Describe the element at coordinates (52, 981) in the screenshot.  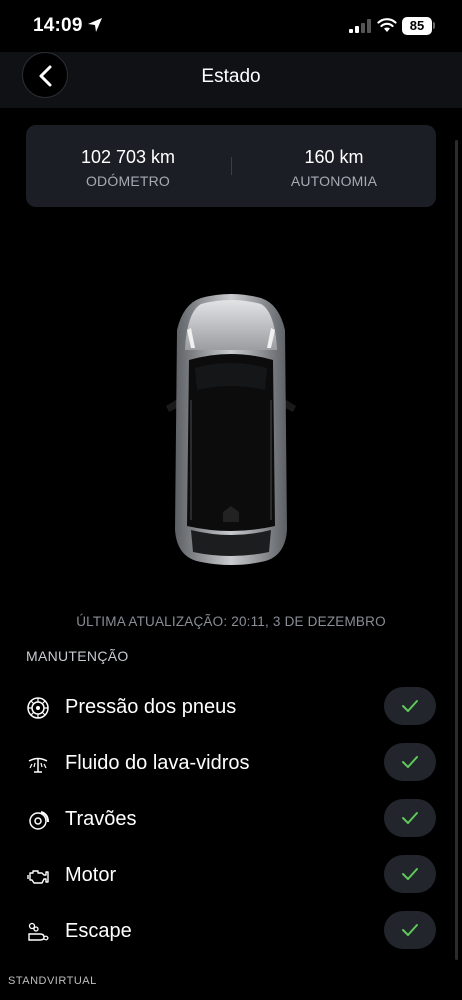
I see `watermark-logo: STANDVIRTUAL` at that location.